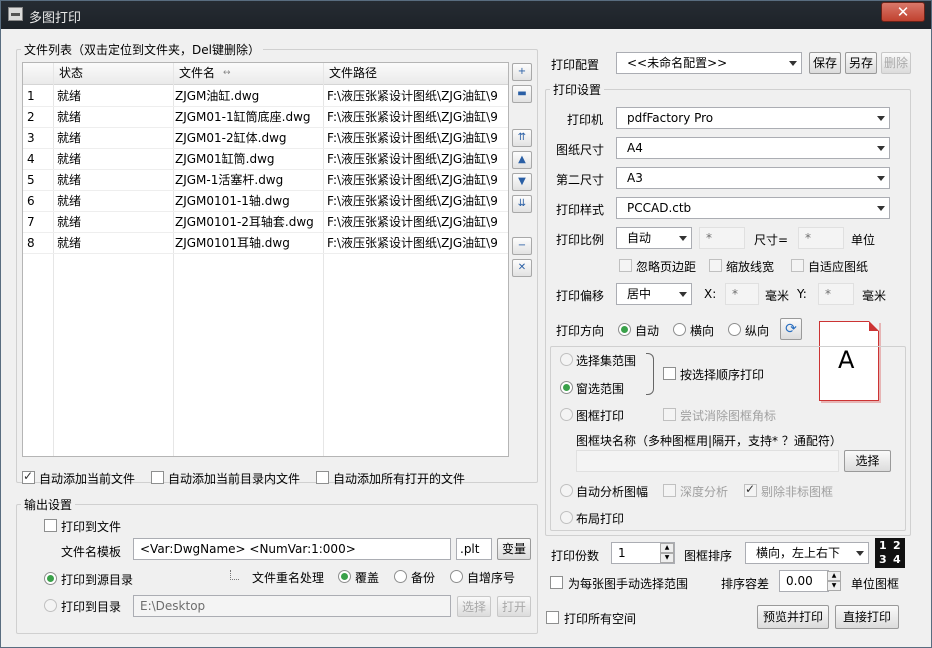 The image size is (932, 648). Describe the element at coordinates (669, 490) in the screenshot. I see `deep-analyze-checkbox` at that location.